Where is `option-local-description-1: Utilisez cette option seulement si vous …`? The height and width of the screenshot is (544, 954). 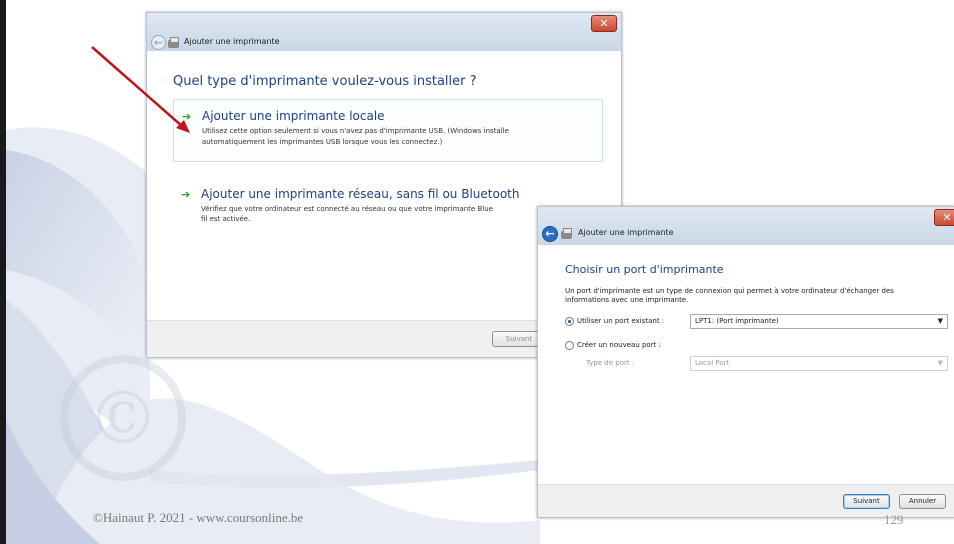
option-local-description-1: Utilisez cette option seulement si vous … is located at coordinates (355, 131).